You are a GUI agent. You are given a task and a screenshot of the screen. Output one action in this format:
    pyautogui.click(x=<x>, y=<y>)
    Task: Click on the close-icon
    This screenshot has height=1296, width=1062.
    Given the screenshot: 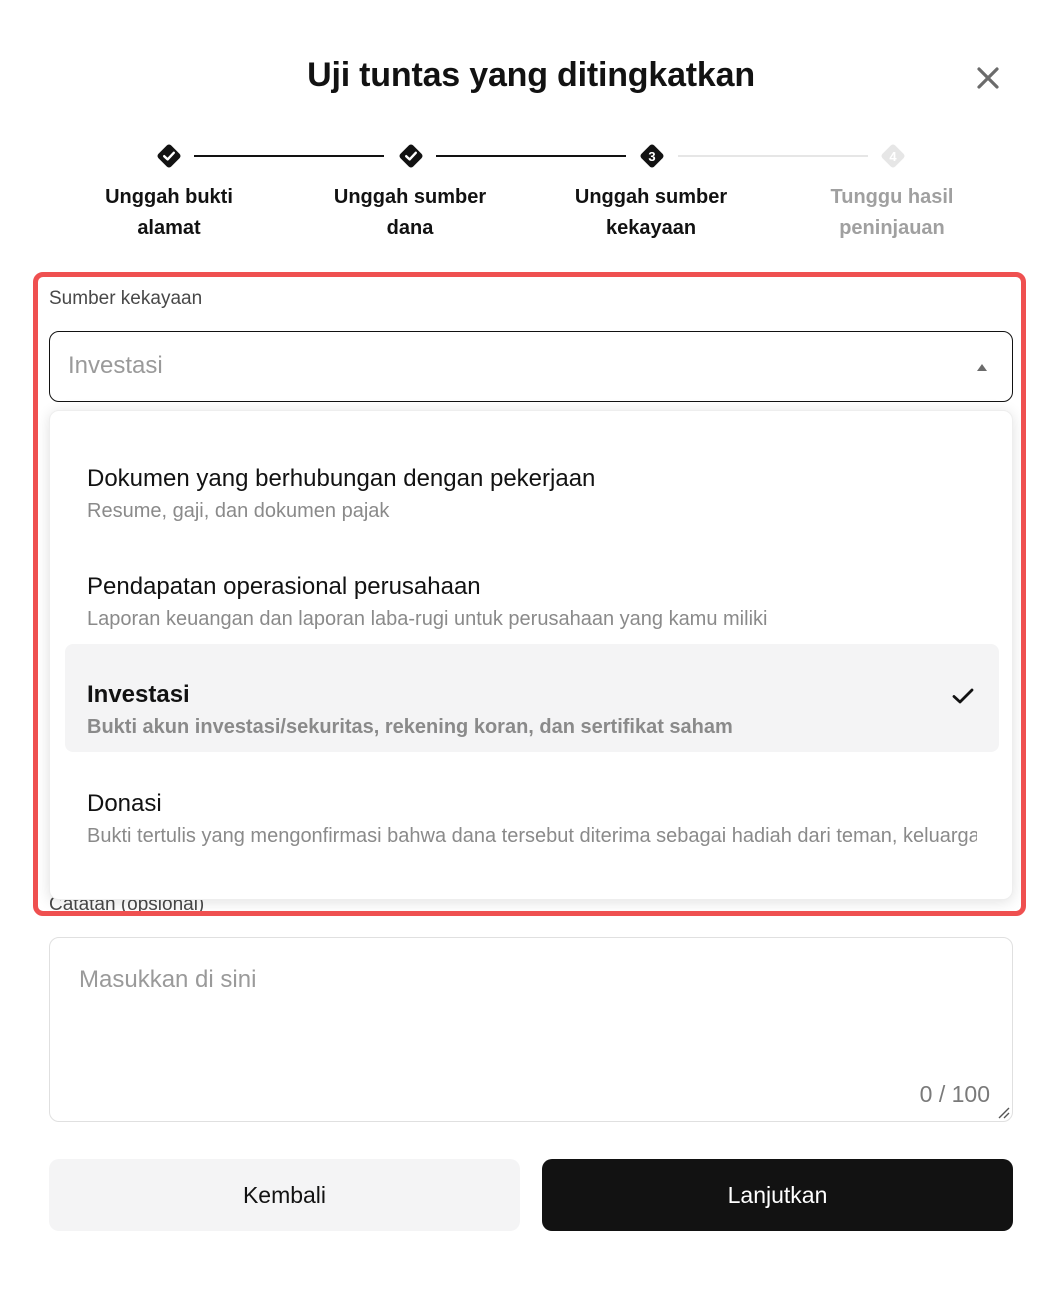 What is the action you would take?
    pyautogui.click(x=988, y=78)
    